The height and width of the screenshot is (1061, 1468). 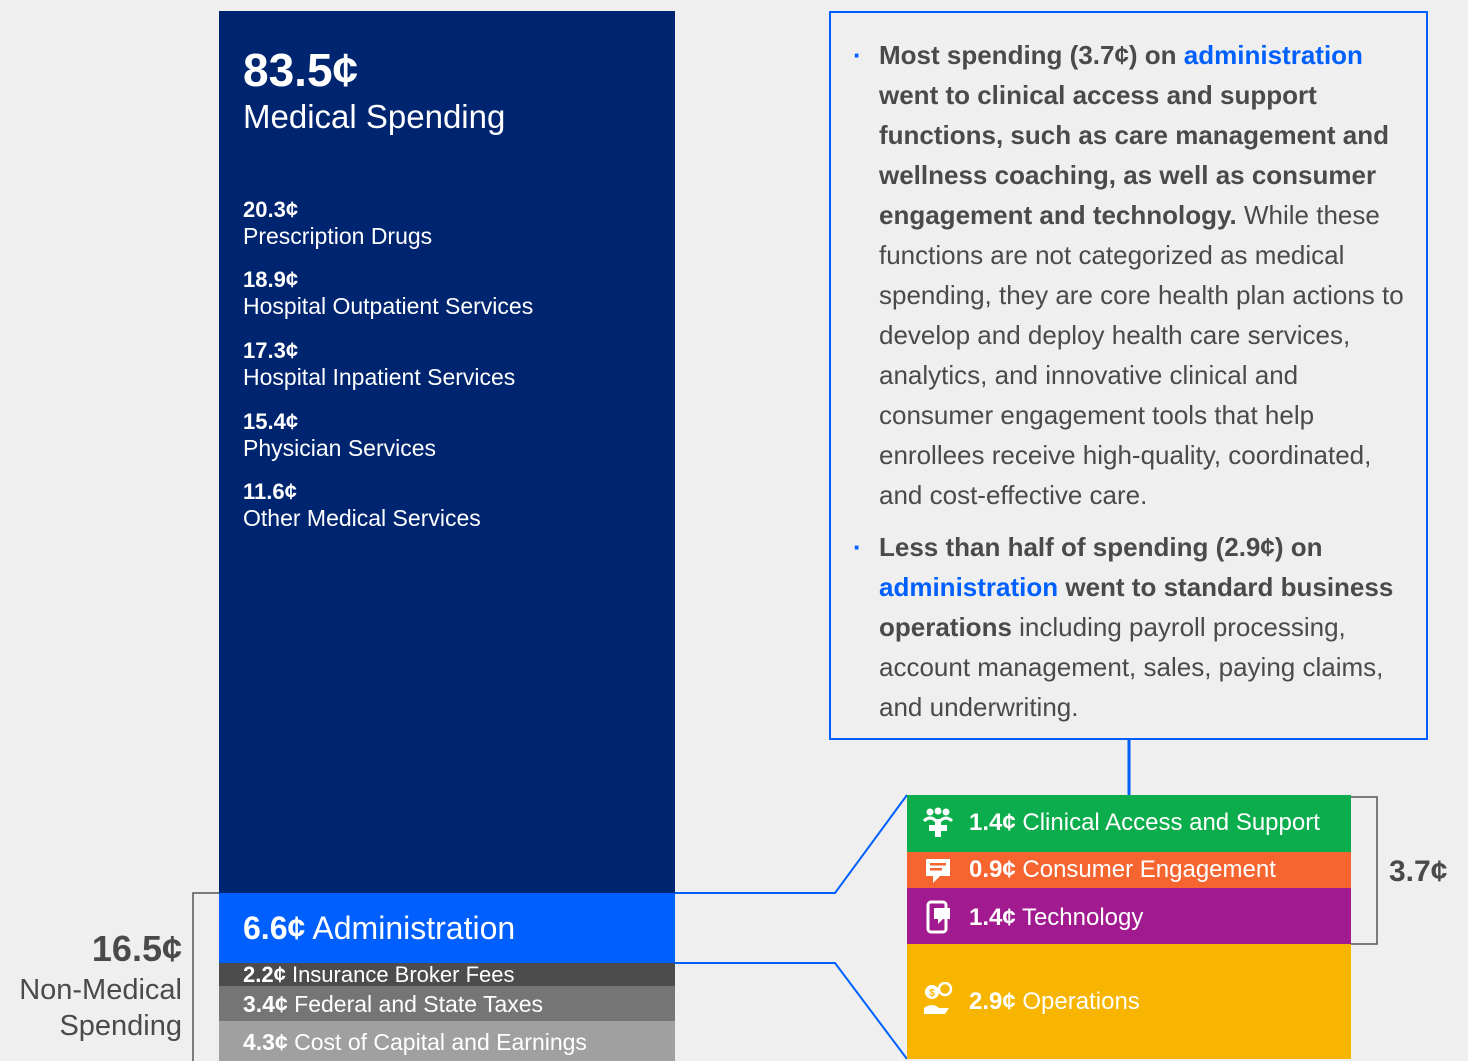 What do you see at coordinates (271, 350) in the screenshot?
I see `medical-item-value: 17.3¢` at bounding box center [271, 350].